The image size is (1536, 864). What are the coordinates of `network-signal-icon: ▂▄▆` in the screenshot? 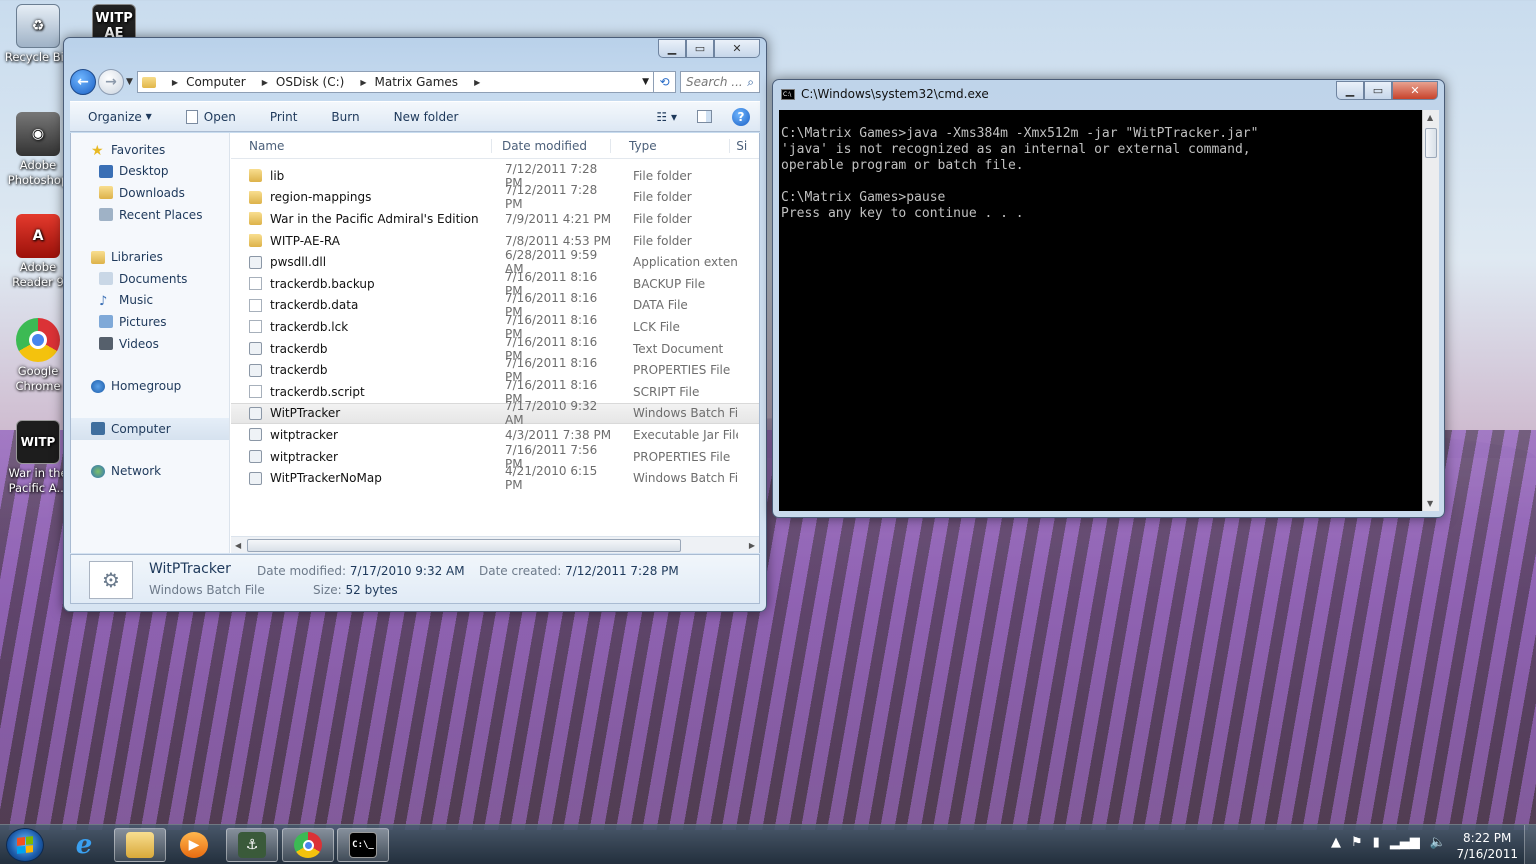 It's located at (1405, 842).